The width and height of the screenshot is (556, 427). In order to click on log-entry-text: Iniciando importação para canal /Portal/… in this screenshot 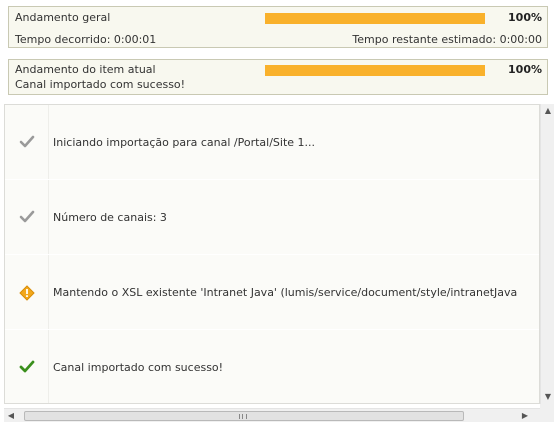, I will do `click(184, 142)`.